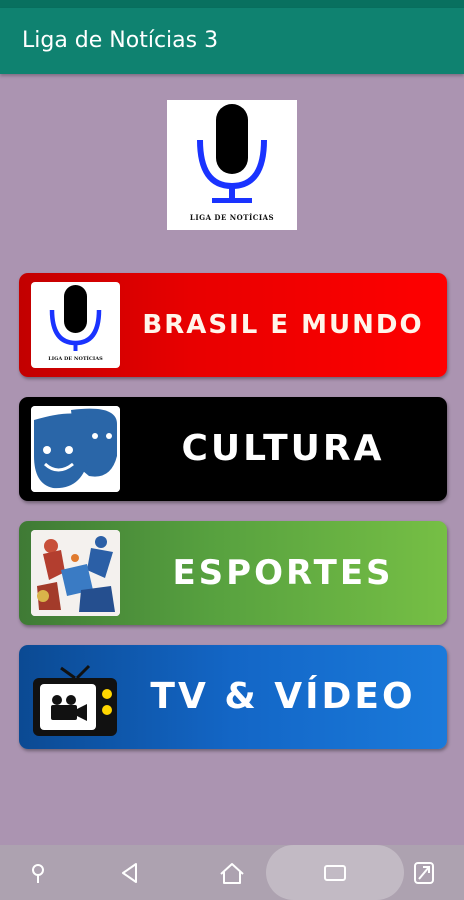 This screenshot has width=464, height=900. I want to click on expand-icon, so click(424, 873).